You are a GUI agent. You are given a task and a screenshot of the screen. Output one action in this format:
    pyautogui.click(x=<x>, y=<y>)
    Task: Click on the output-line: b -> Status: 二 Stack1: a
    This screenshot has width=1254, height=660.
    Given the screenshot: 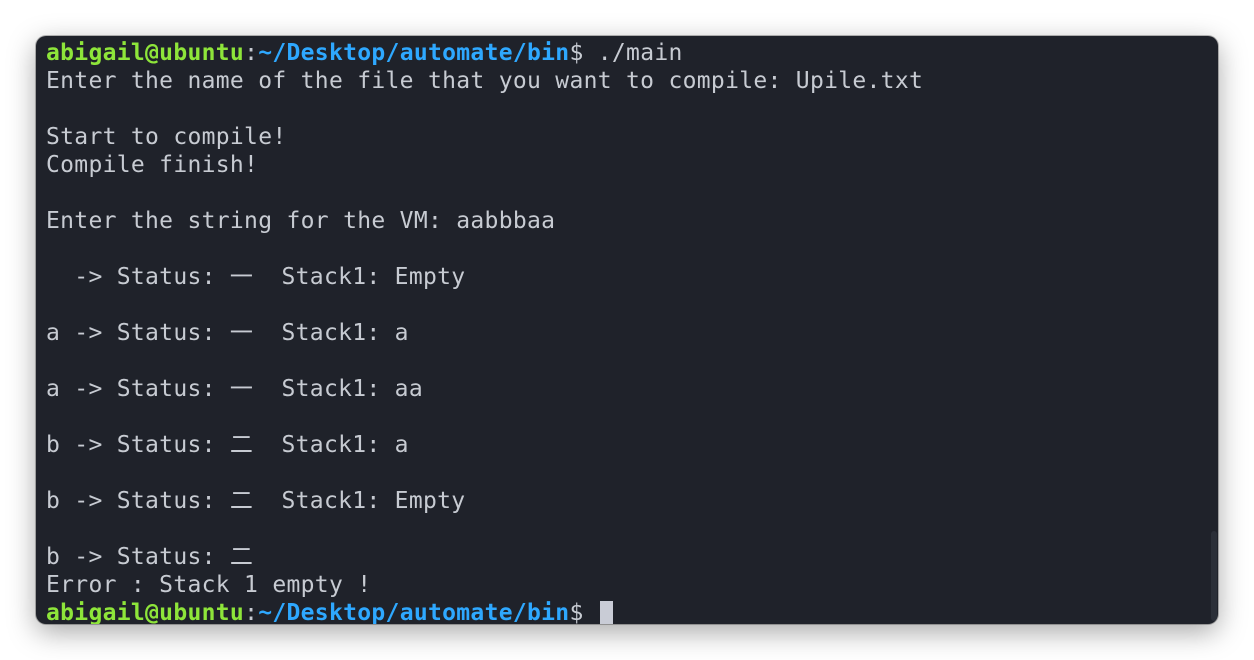 What is the action you would take?
    pyautogui.click(x=227, y=445)
    